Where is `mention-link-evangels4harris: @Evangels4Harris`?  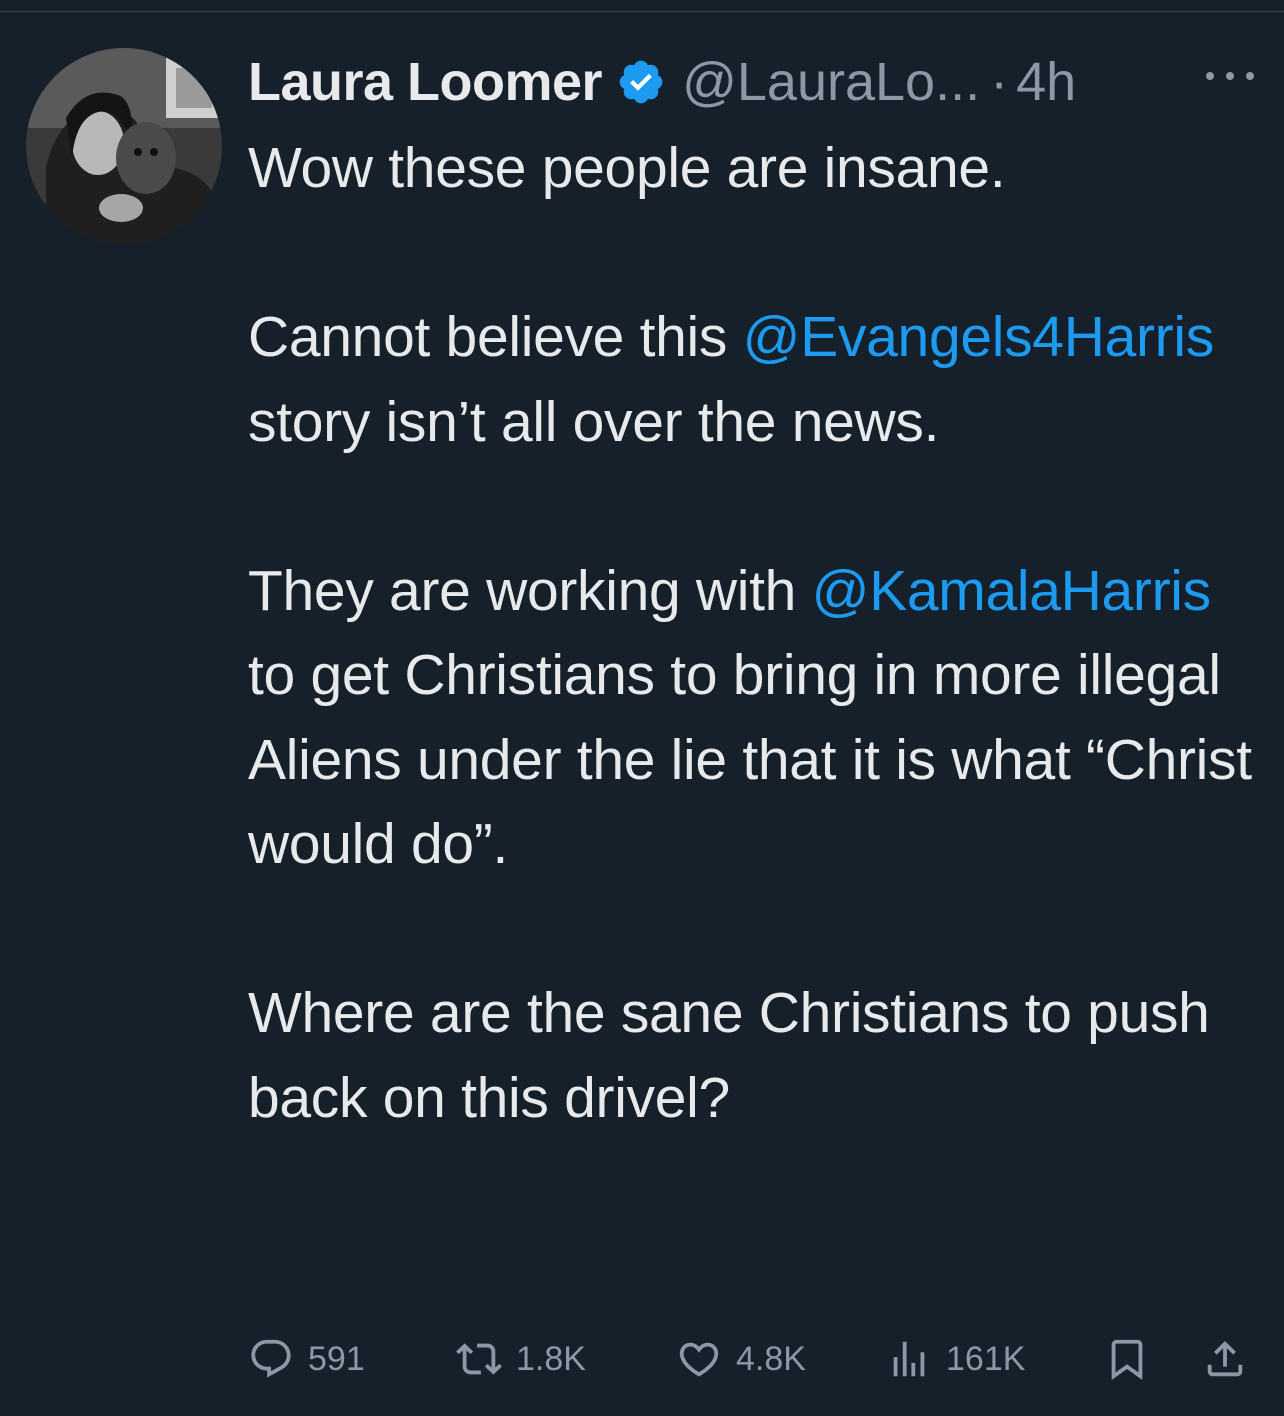
mention-link-evangels4harris: @Evangels4Harris is located at coordinates (979, 337).